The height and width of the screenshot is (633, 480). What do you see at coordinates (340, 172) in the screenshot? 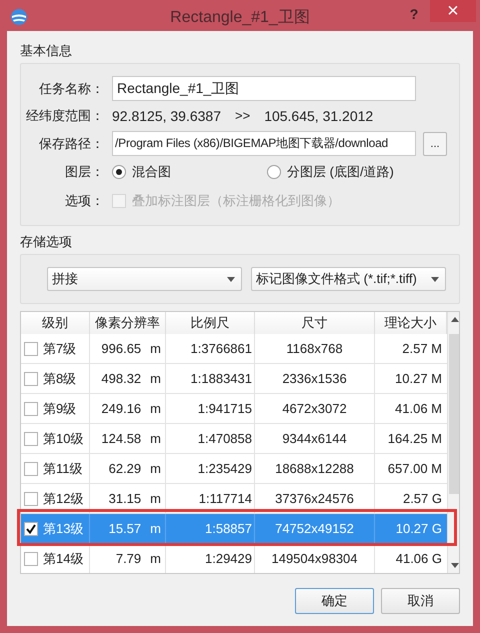
I see `radio-label: 分图层 (底图/道路)` at bounding box center [340, 172].